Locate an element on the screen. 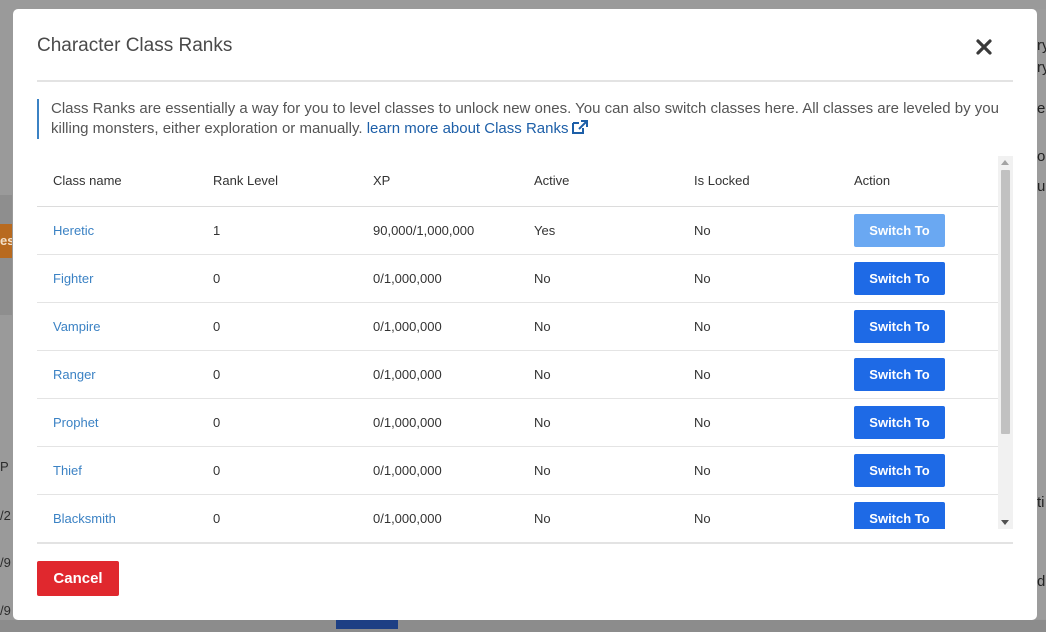 This screenshot has height=632, width=1046. table-row: Vampire 0 0/1,000,000 No No Switch To is located at coordinates (517, 326).